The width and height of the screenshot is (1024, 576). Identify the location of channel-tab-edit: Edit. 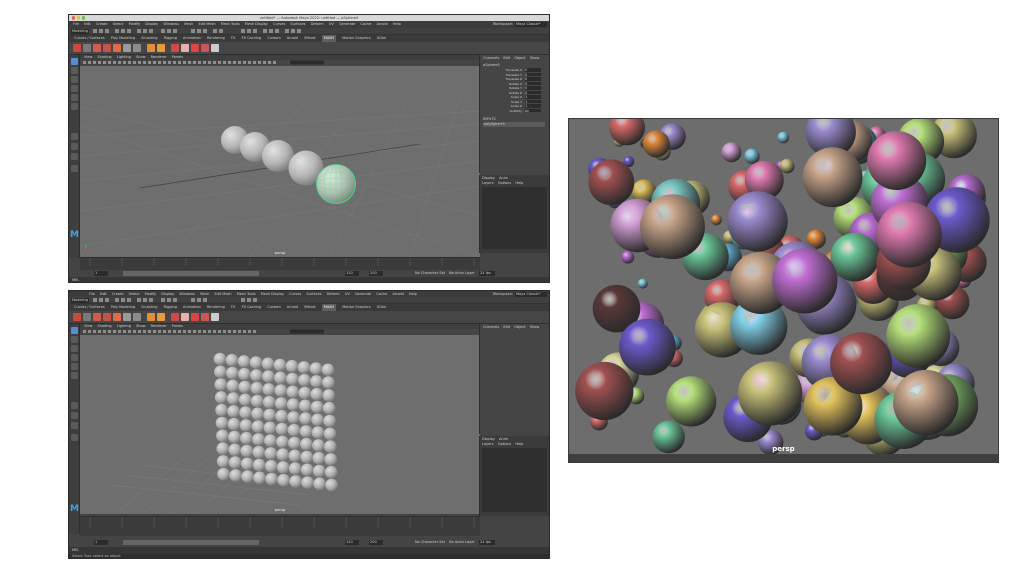
(506, 327).